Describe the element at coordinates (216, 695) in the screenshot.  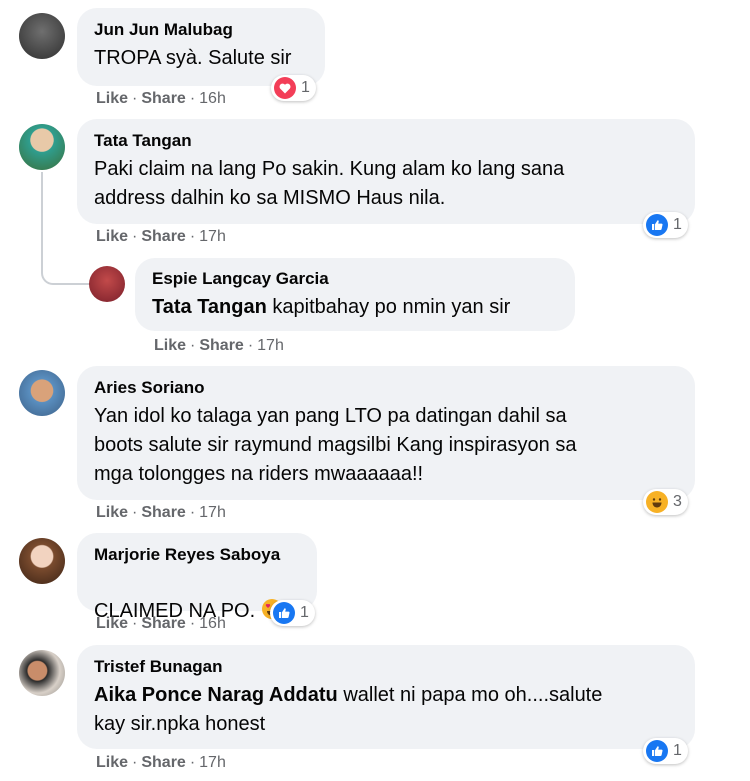
I see `mention-link: Aika Ponce Narag Addatu` at that location.